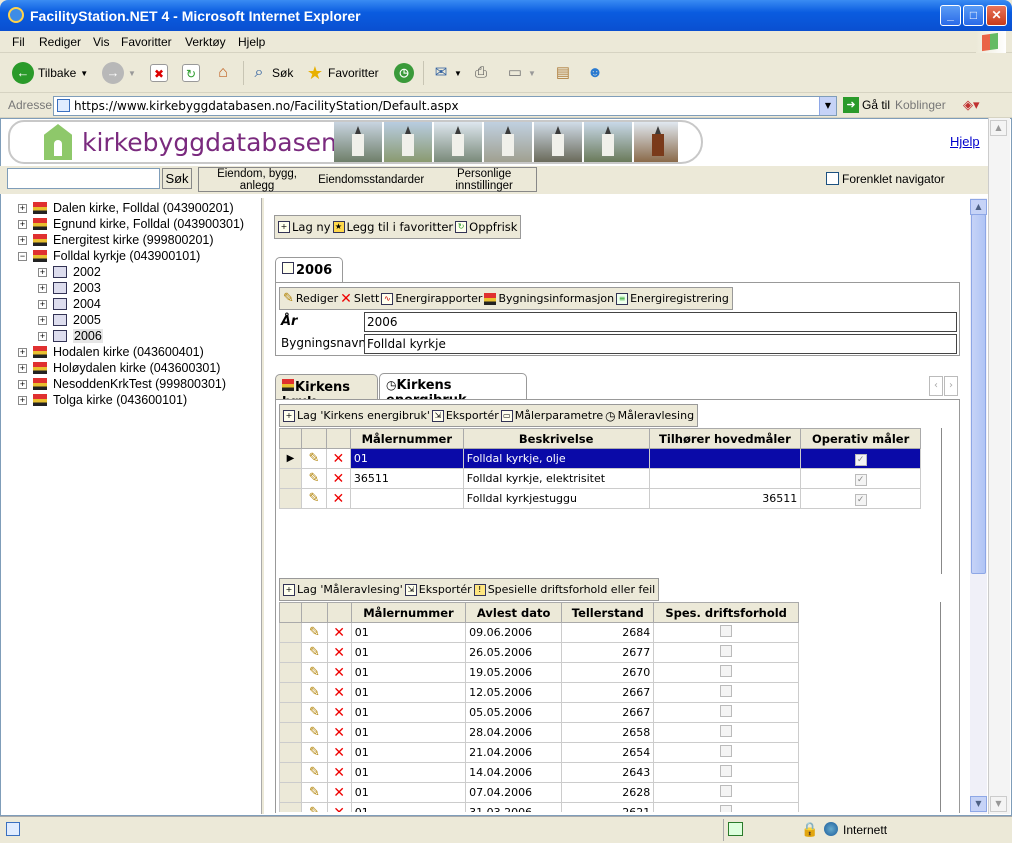 The height and width of the screenshot is (843, 1012). I want to click on toolbar-extension-icon: ◈▾, so click(971, 105).